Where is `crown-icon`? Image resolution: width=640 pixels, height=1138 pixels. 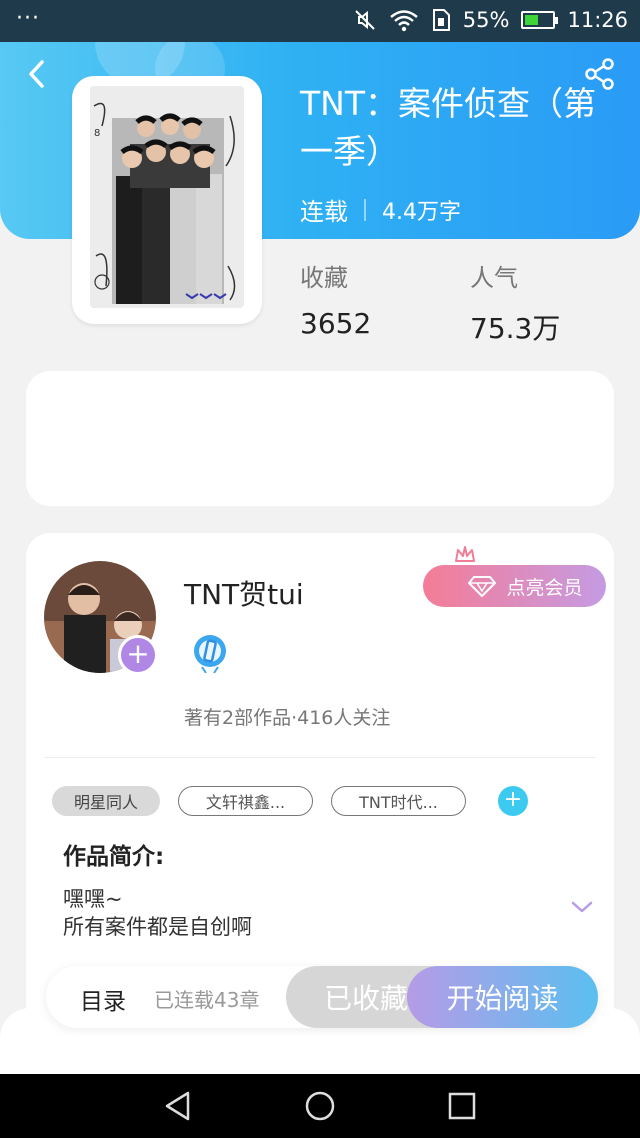 crown-icon is located at coordinates (465, 554).